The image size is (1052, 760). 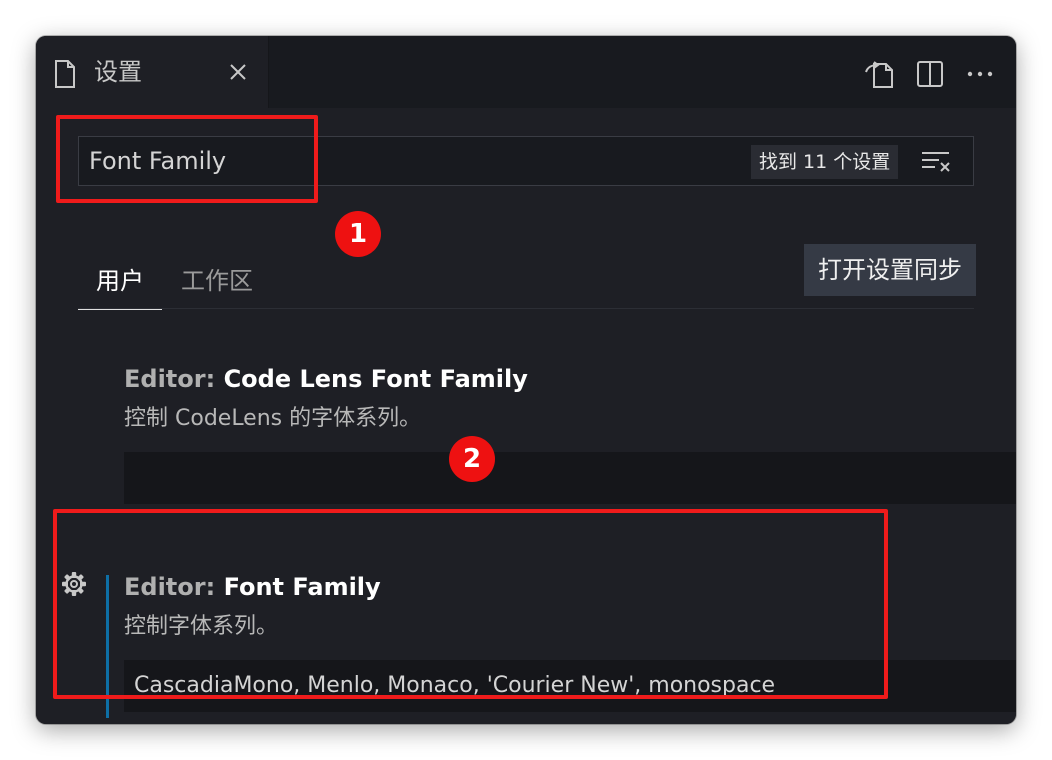 What do you see at coordinates (187, 159) in the screenshot?
I see `annotation-box-search` at bounding box center [187, 159].